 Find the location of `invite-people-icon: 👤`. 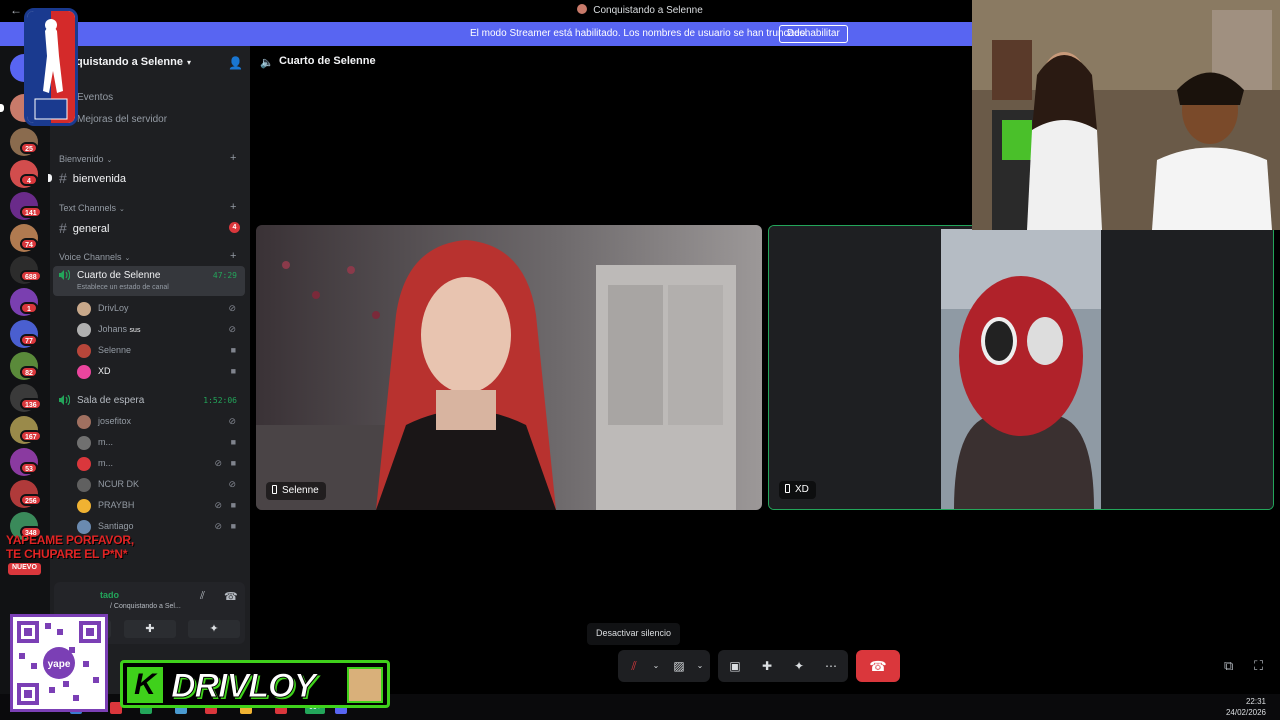

invite-people-icon: 👤 is located at coordinates (235, 63).